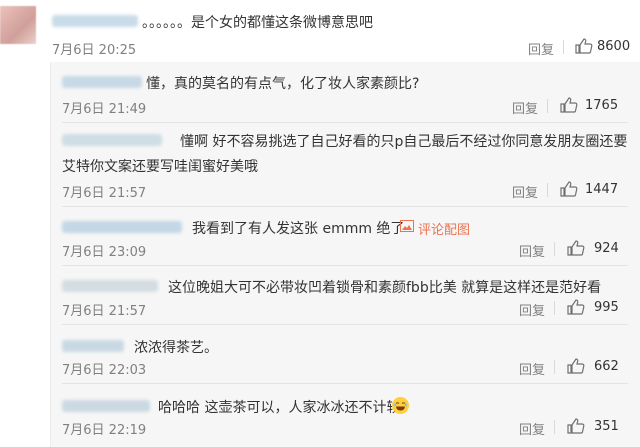 The height and width of the screenshot is (447, 640). I want to click on like-count: 995, so click(606, 307).